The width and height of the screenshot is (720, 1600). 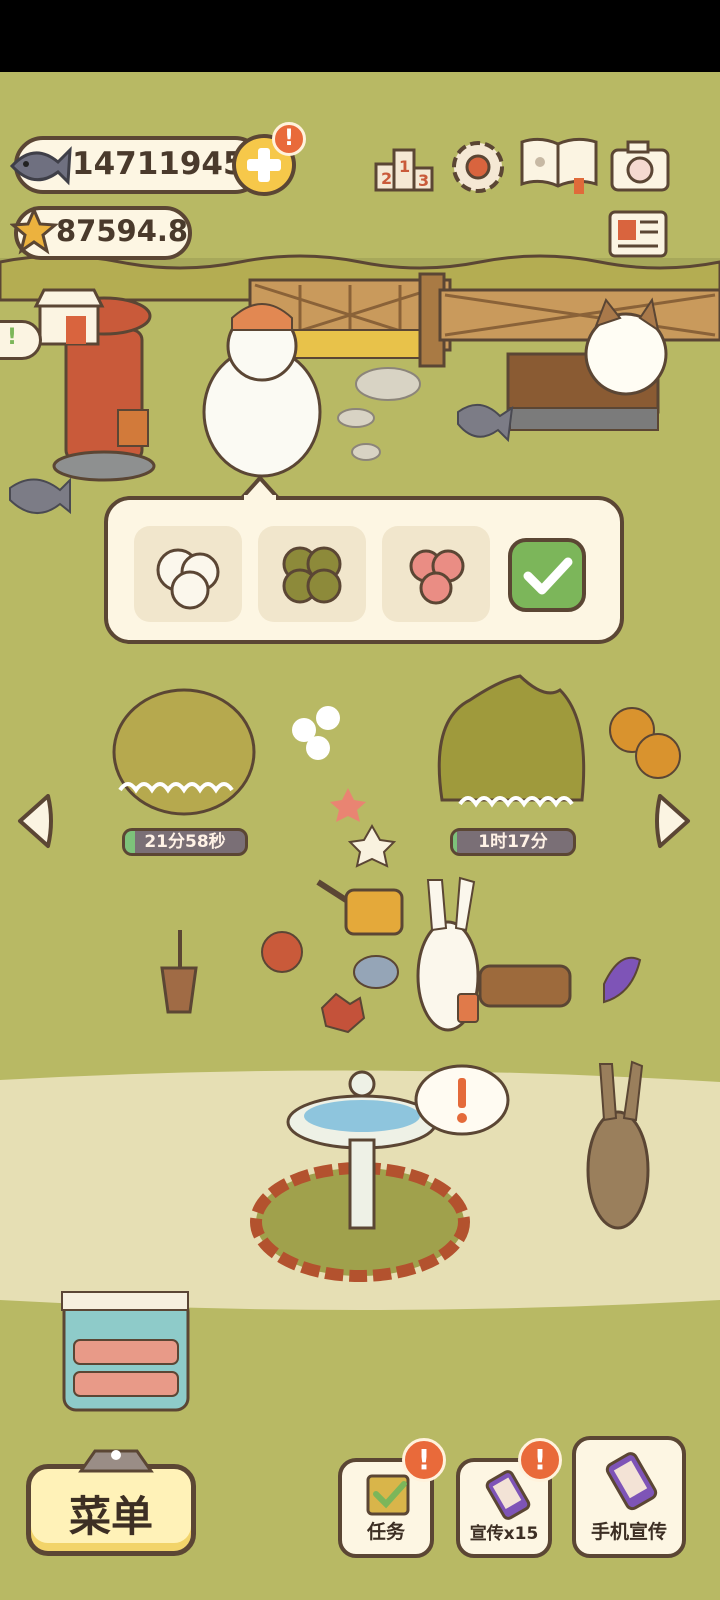 I want to click on delivery-request-bubble, so click(x=364, y=570).